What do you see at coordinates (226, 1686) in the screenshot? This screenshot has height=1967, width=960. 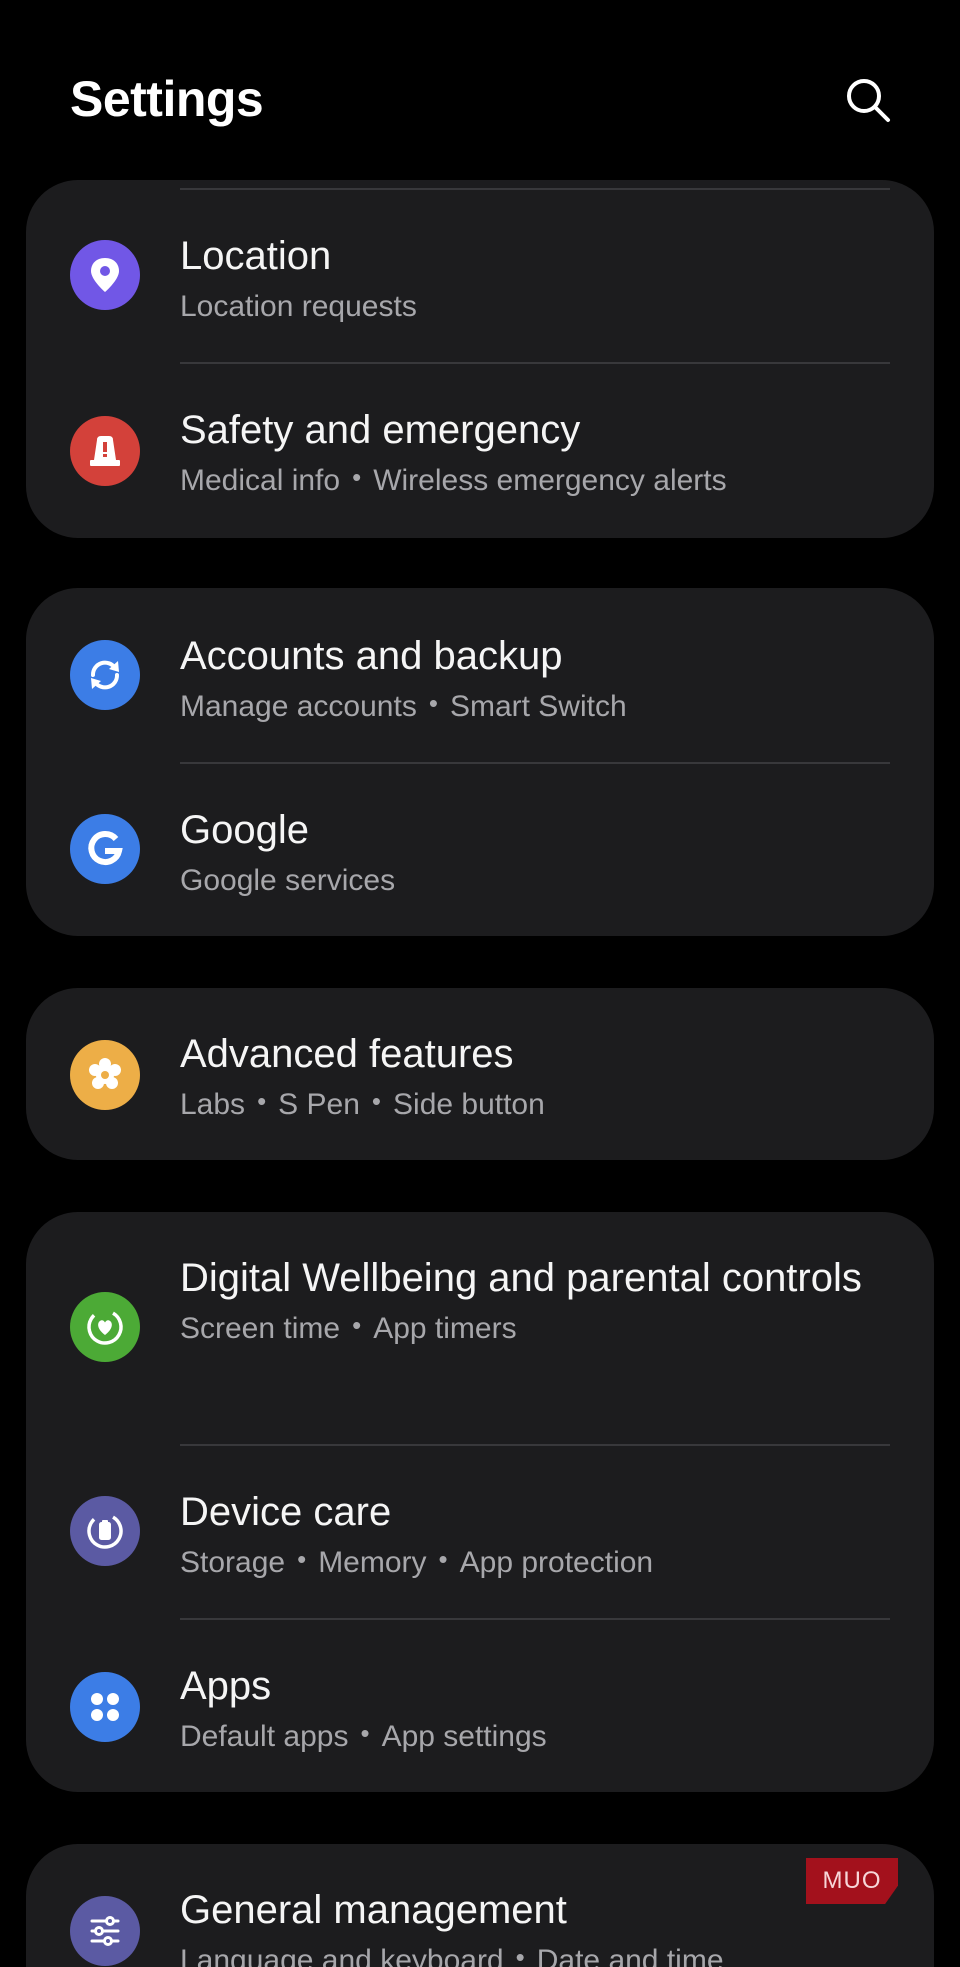 I see `item-title: Apps` at bounding box center [226, 1686].